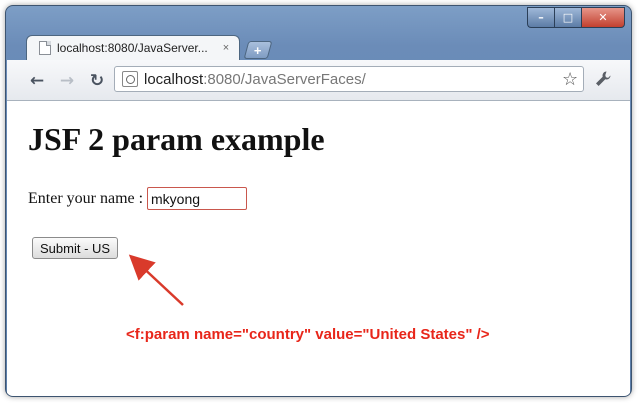 The height and width of the screenshot is (403, 640). What do you see at coordinates (67, 81) in the screenshot?
I see `forward-button: →` at bounding box center [67, 81].